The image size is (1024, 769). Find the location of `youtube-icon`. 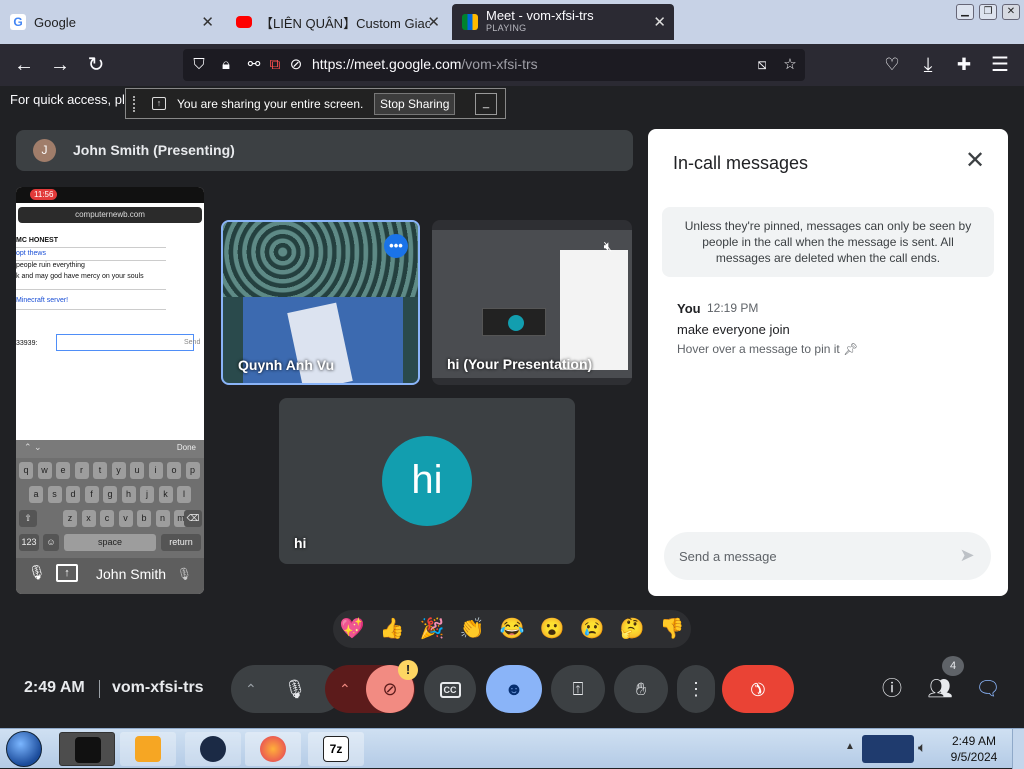

youtube-icon is located at coordinates (244, 22).